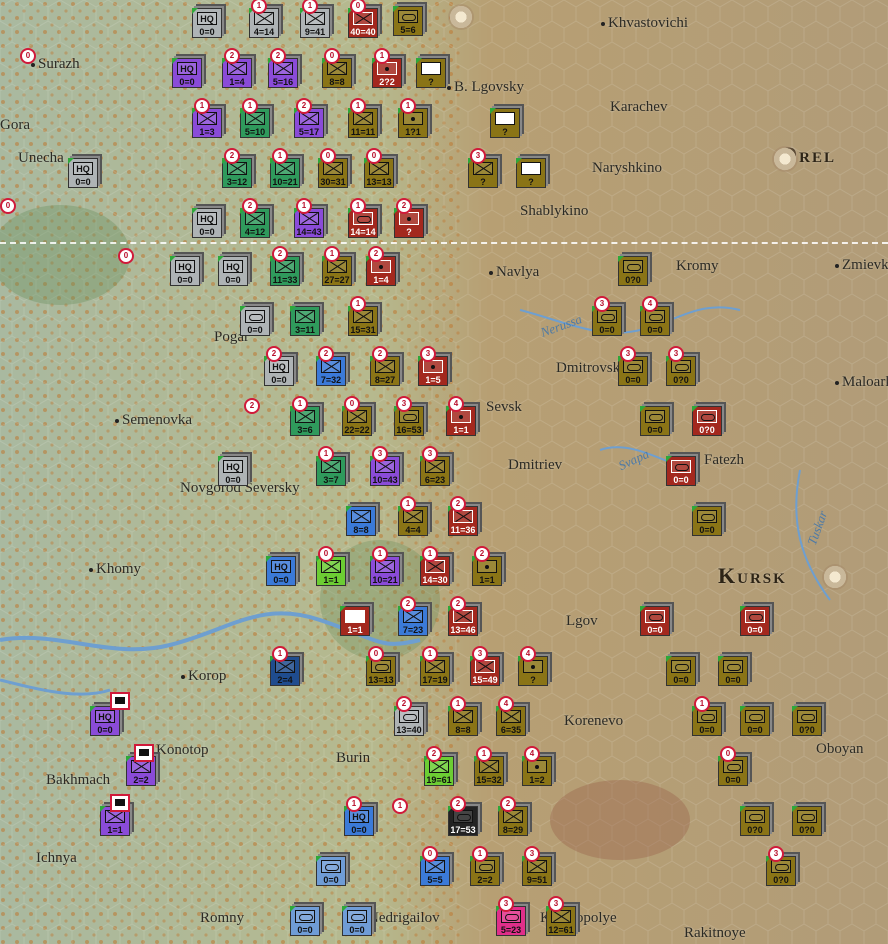 The image size is (888, 944). I want to click on movement-badge: 4, so click(456, 404).